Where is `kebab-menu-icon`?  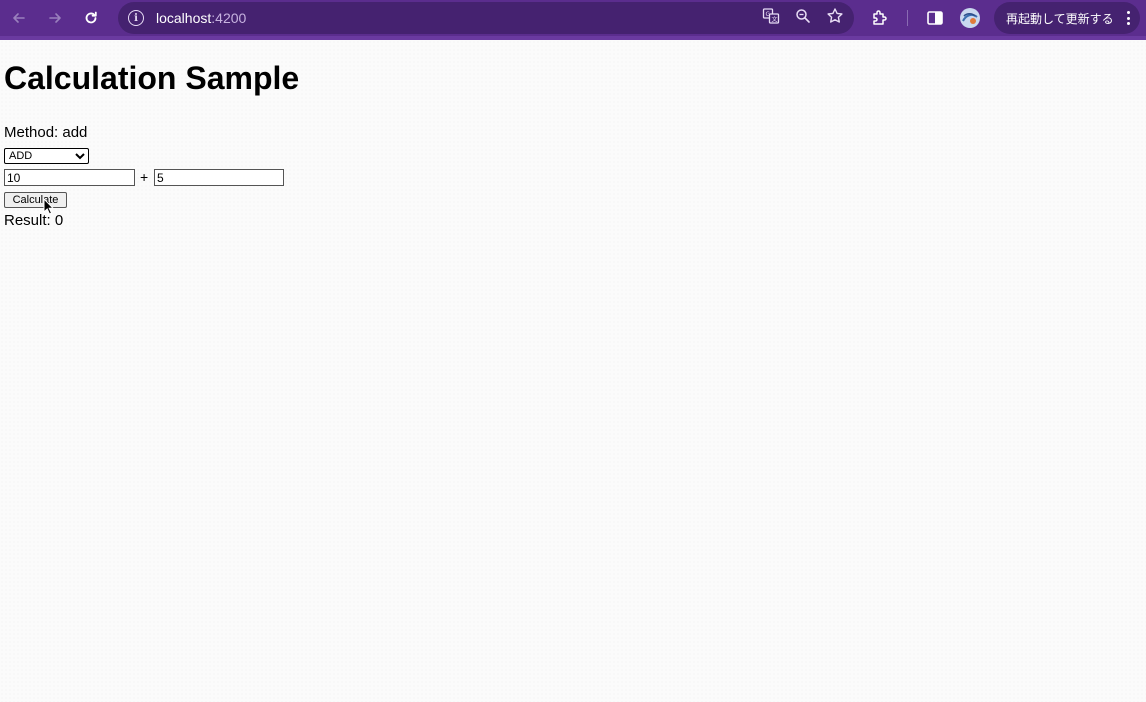
kebab-menu-icon is located at coordinates (1128, 18).